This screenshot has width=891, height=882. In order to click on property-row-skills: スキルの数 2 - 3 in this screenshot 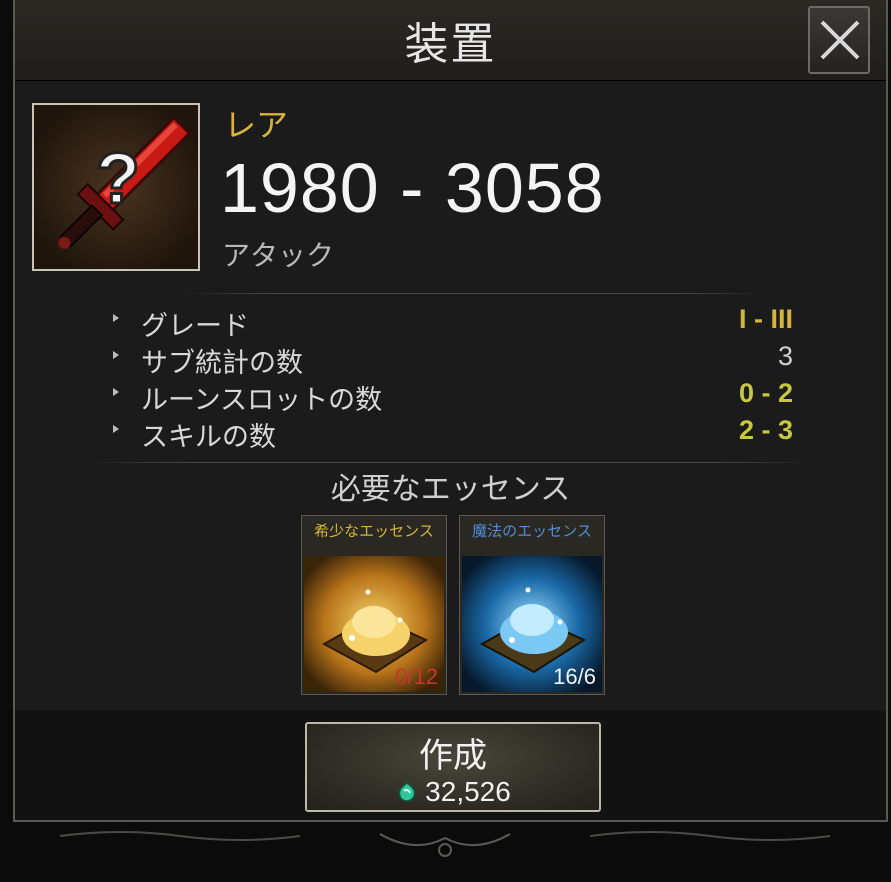, I will do `click(453, 434)`.